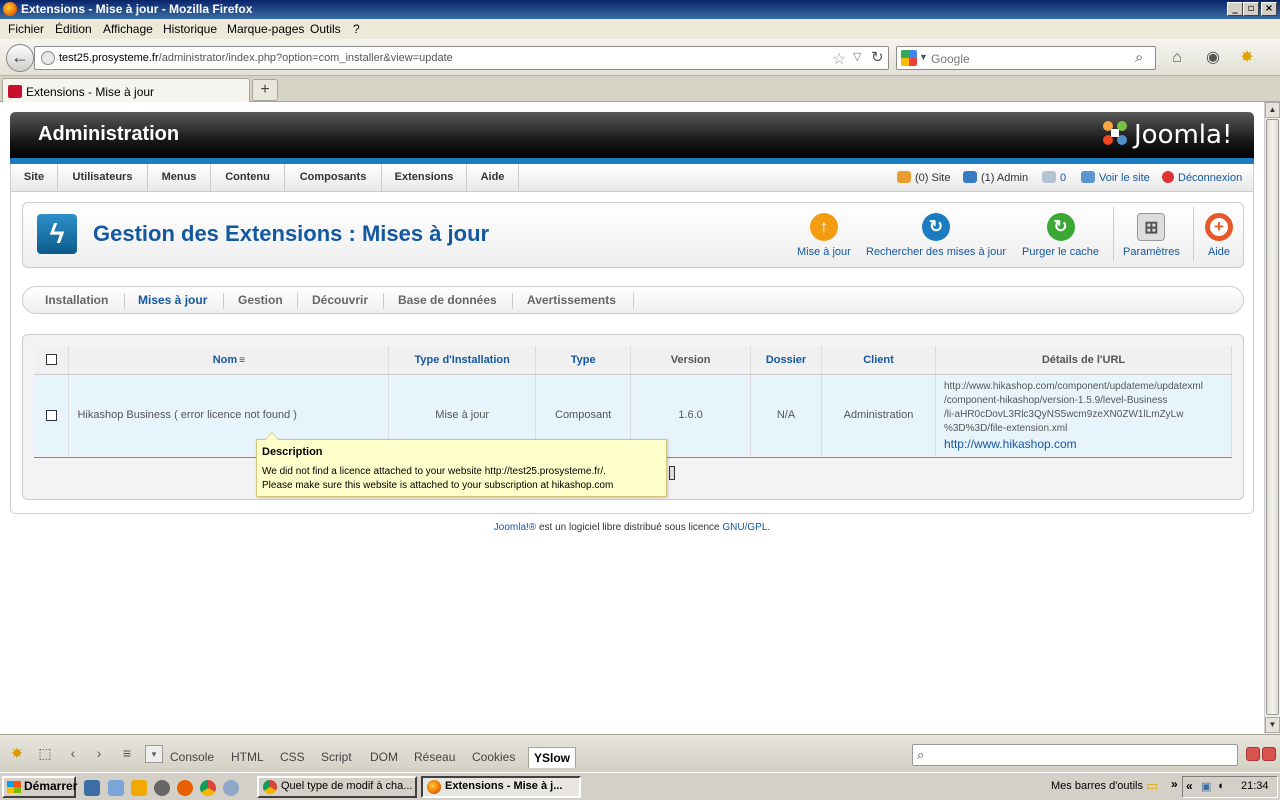 The height and width of the screenshot is (800, 1280). Describe the element at coordinates (229, 360) in the screenshot. I see `col-header-name: Nom ≡` at that location.